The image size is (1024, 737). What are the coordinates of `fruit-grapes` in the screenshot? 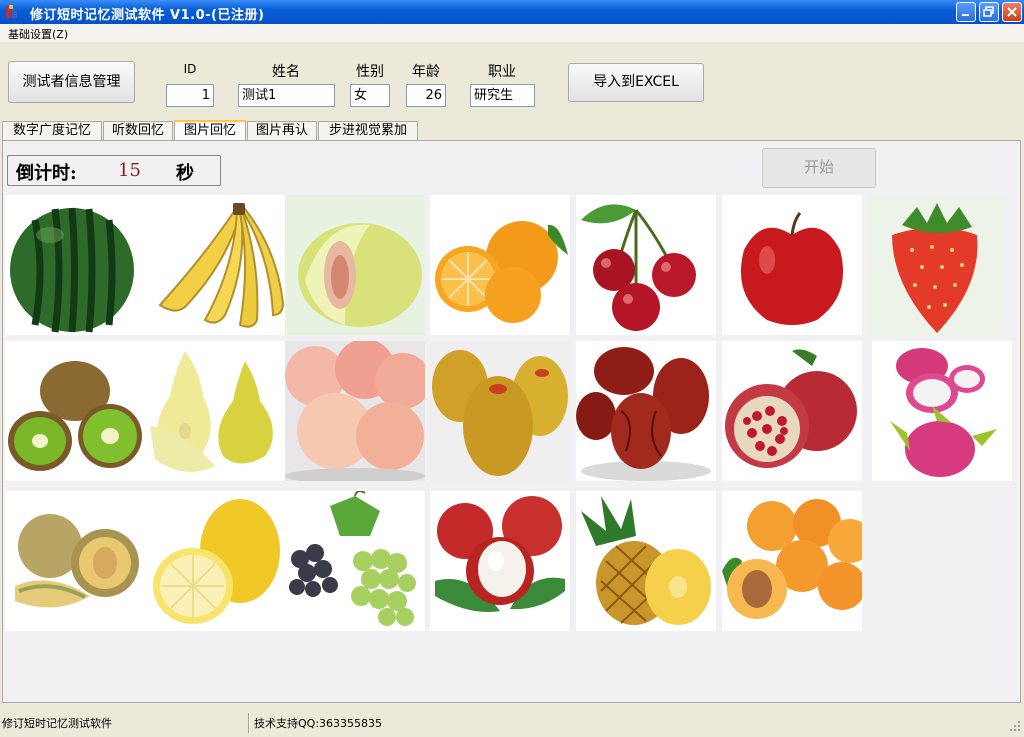 It's located at (355, 561).